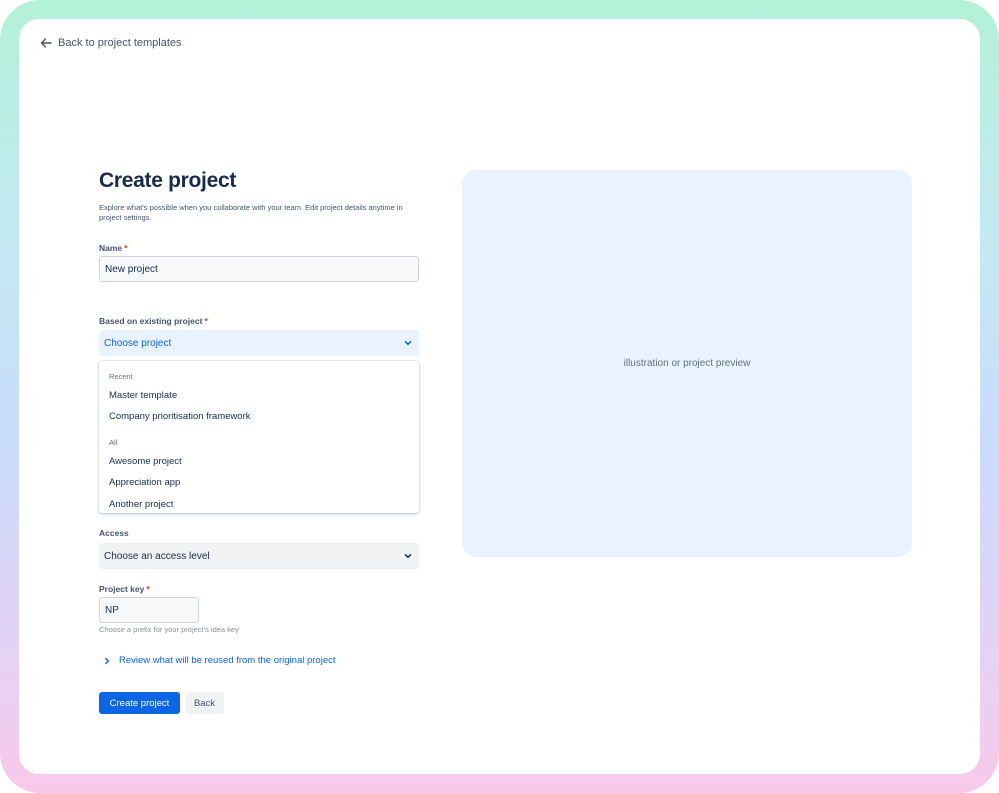 This screenshot has width=999, height=793. I want to click on access-label: Access, so click(114, 533).